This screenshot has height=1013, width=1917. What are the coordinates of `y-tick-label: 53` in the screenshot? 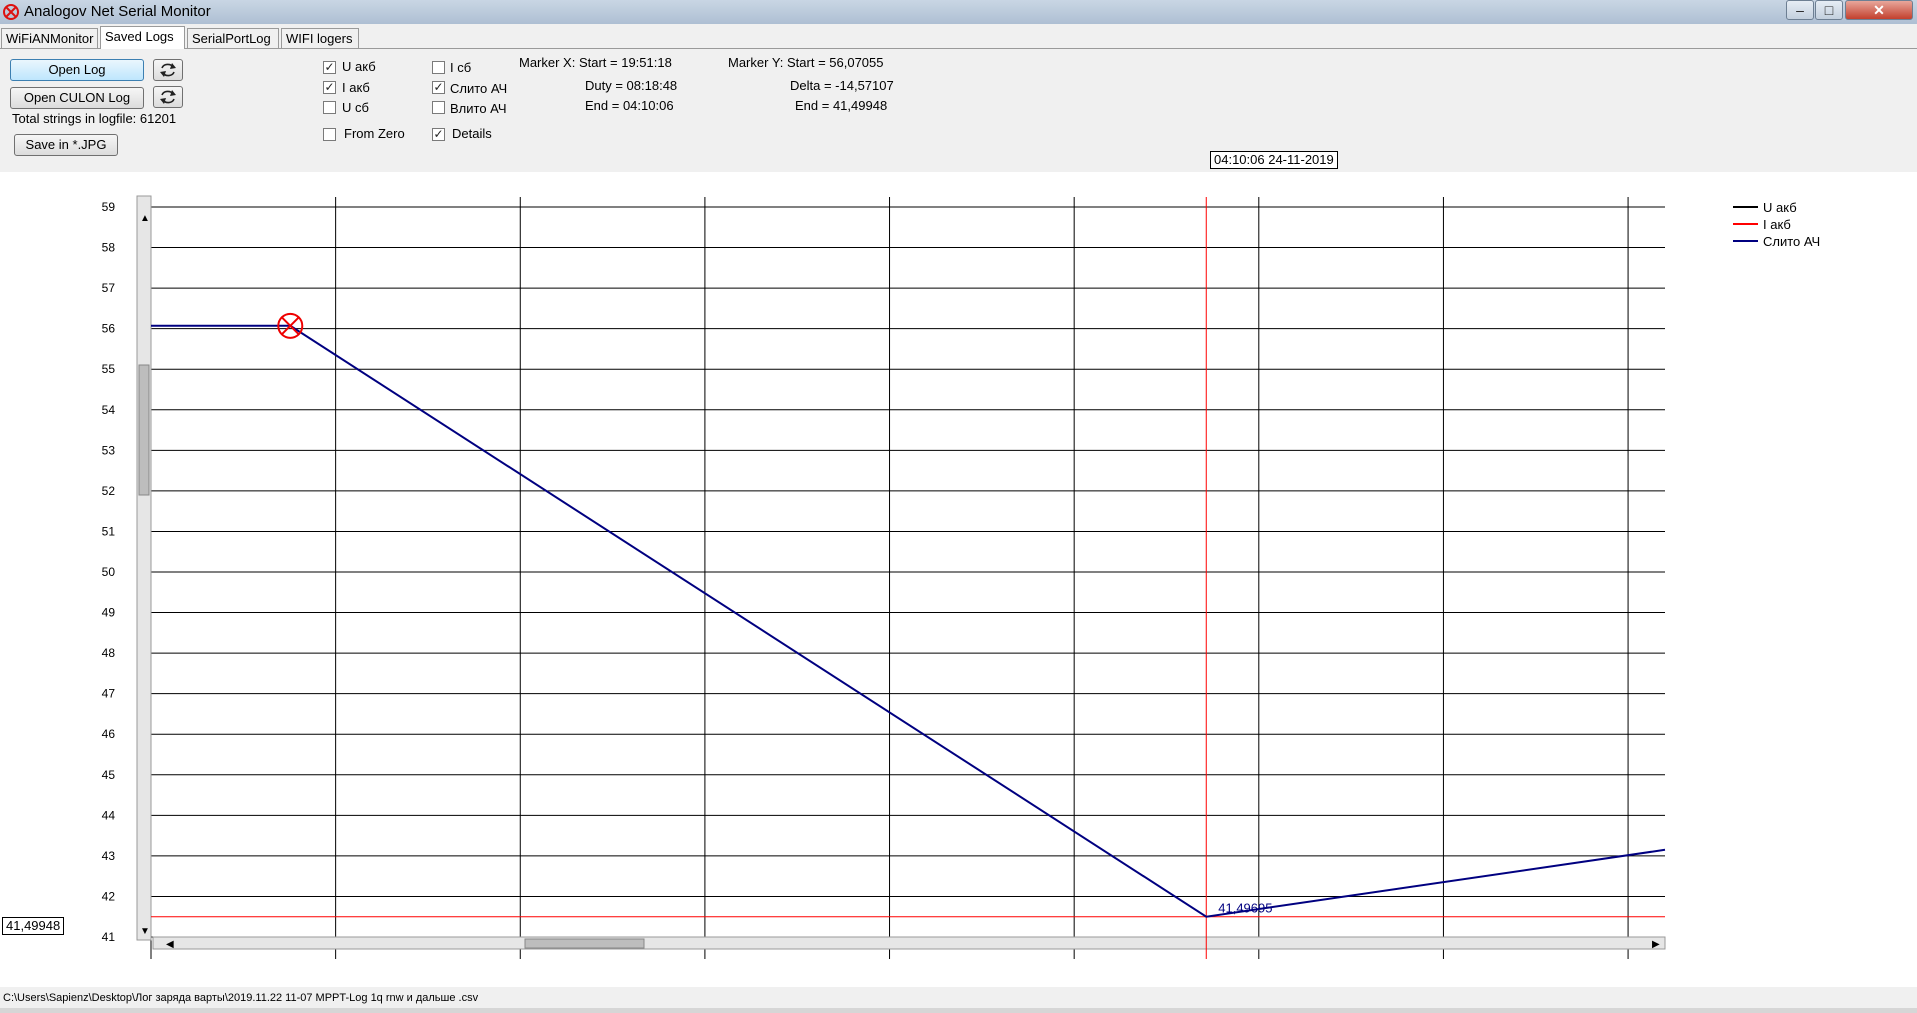 It's located at (109, 450).